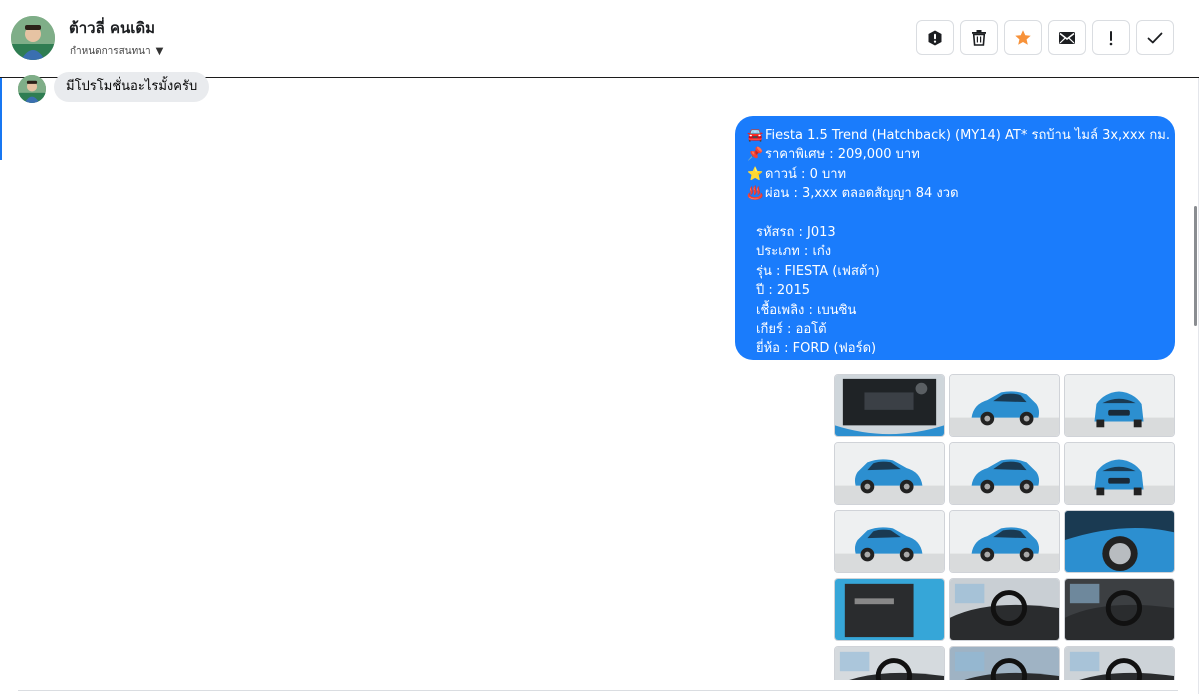  I want to click on photo-side, so click(1004, 541).